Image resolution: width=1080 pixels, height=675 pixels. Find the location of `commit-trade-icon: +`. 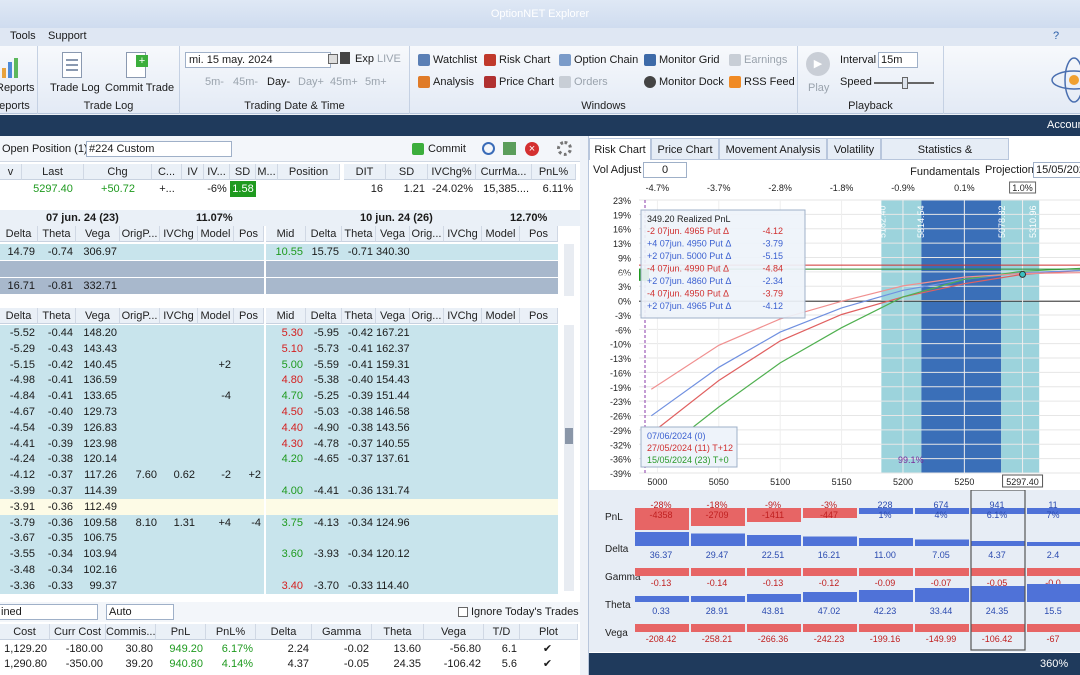

commit-trade-icon: + is located at coordinates (137, 65).